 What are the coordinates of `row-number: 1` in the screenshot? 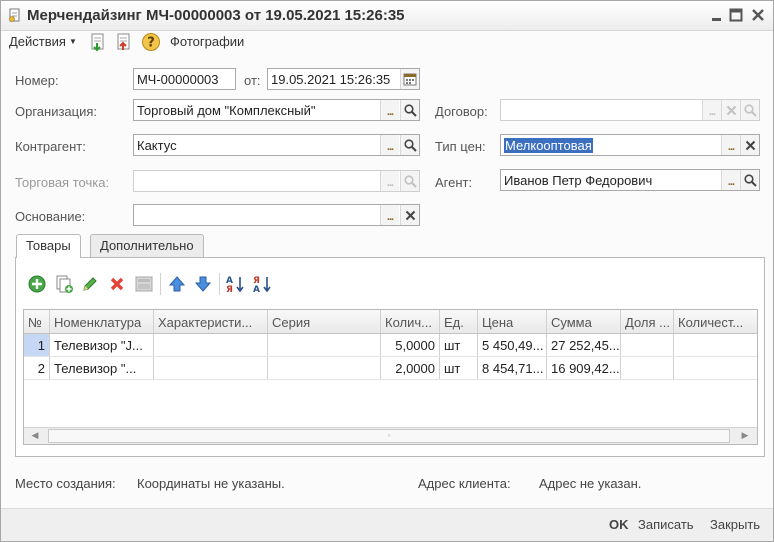 It's located at (37, 345).